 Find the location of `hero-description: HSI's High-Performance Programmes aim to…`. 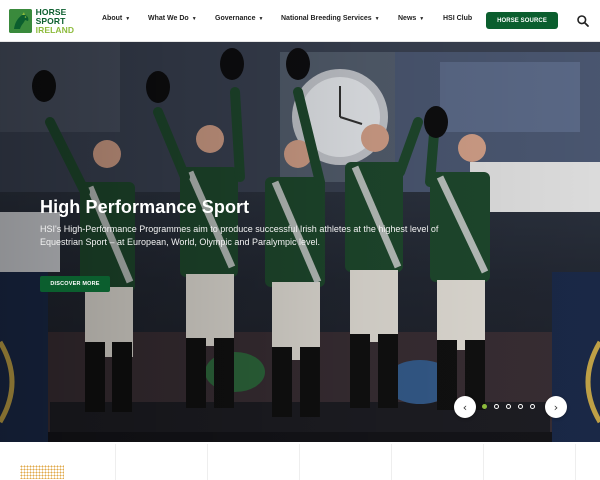

hero-description: HSI's High-Performance Programmes aim to… is located at coordinates (239, 235).